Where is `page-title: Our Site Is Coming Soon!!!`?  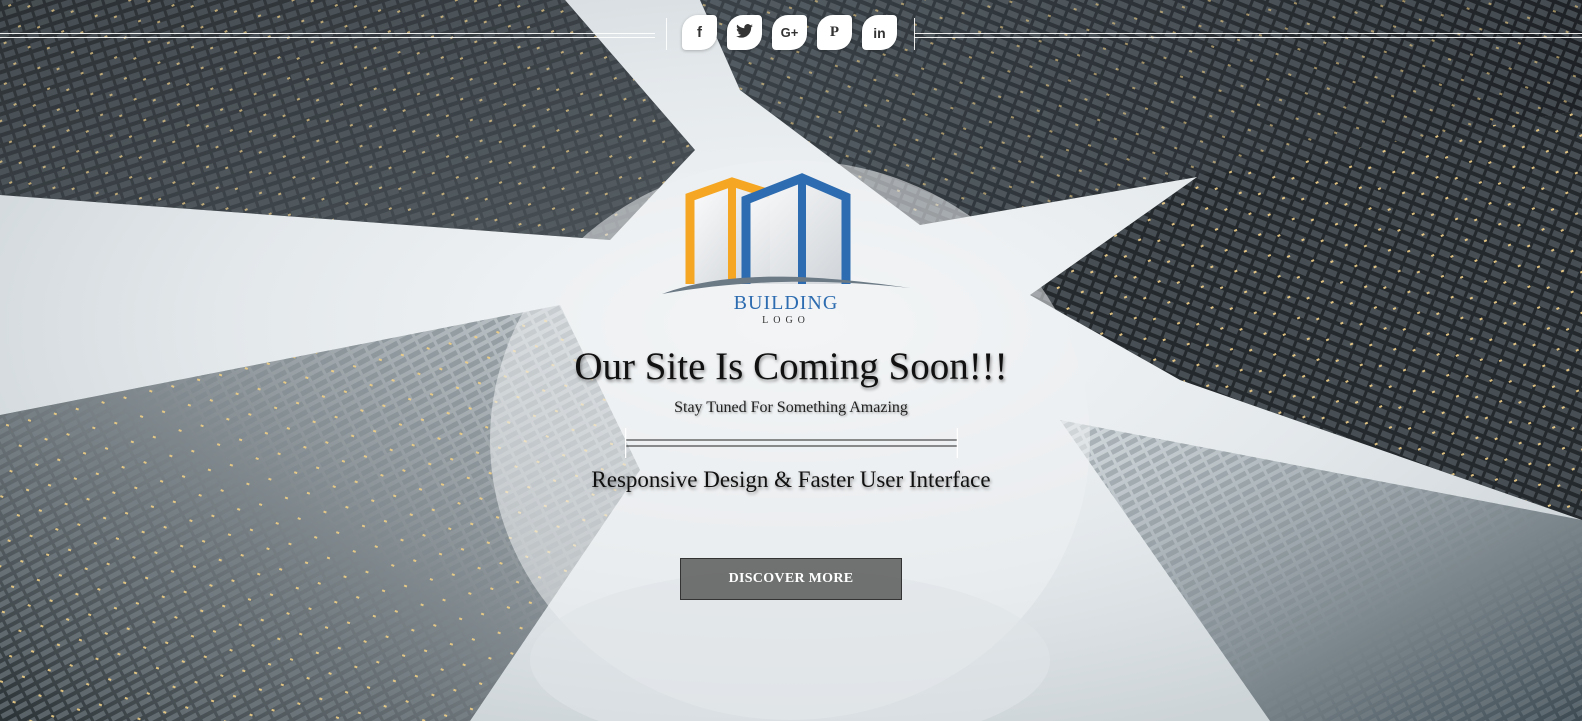 page-title: Our Site Is Coming Soon!!! is located at coordinates (791, 366).